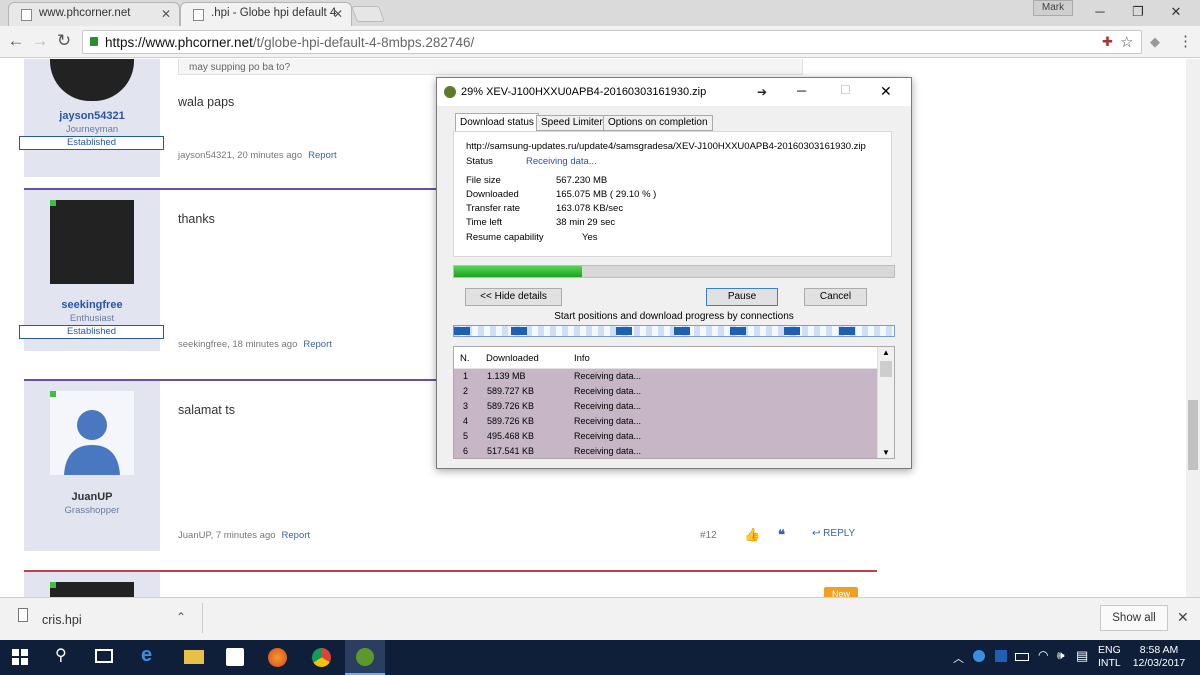 This screenshot has width=1200, height=675. I want to click on idm-taskbar-button, so click(365, 657).